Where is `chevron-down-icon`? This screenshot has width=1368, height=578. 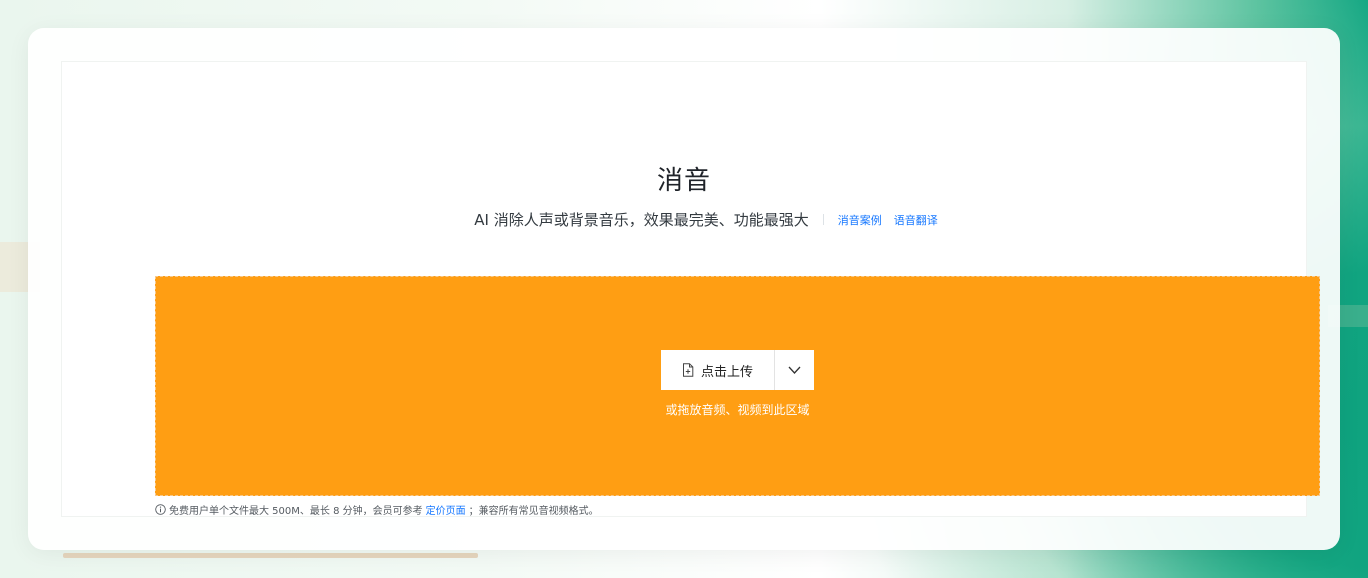 chevron-down-icon is located at coordinates (794, 370).